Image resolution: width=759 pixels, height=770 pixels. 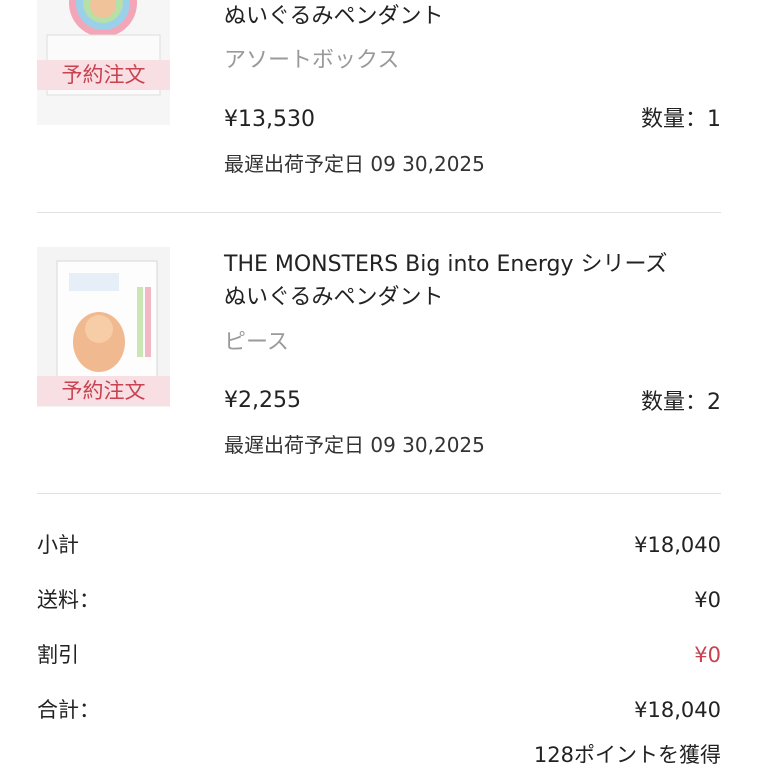 I want to click on shipping-value: ¥0, so click(x=707, y=600).